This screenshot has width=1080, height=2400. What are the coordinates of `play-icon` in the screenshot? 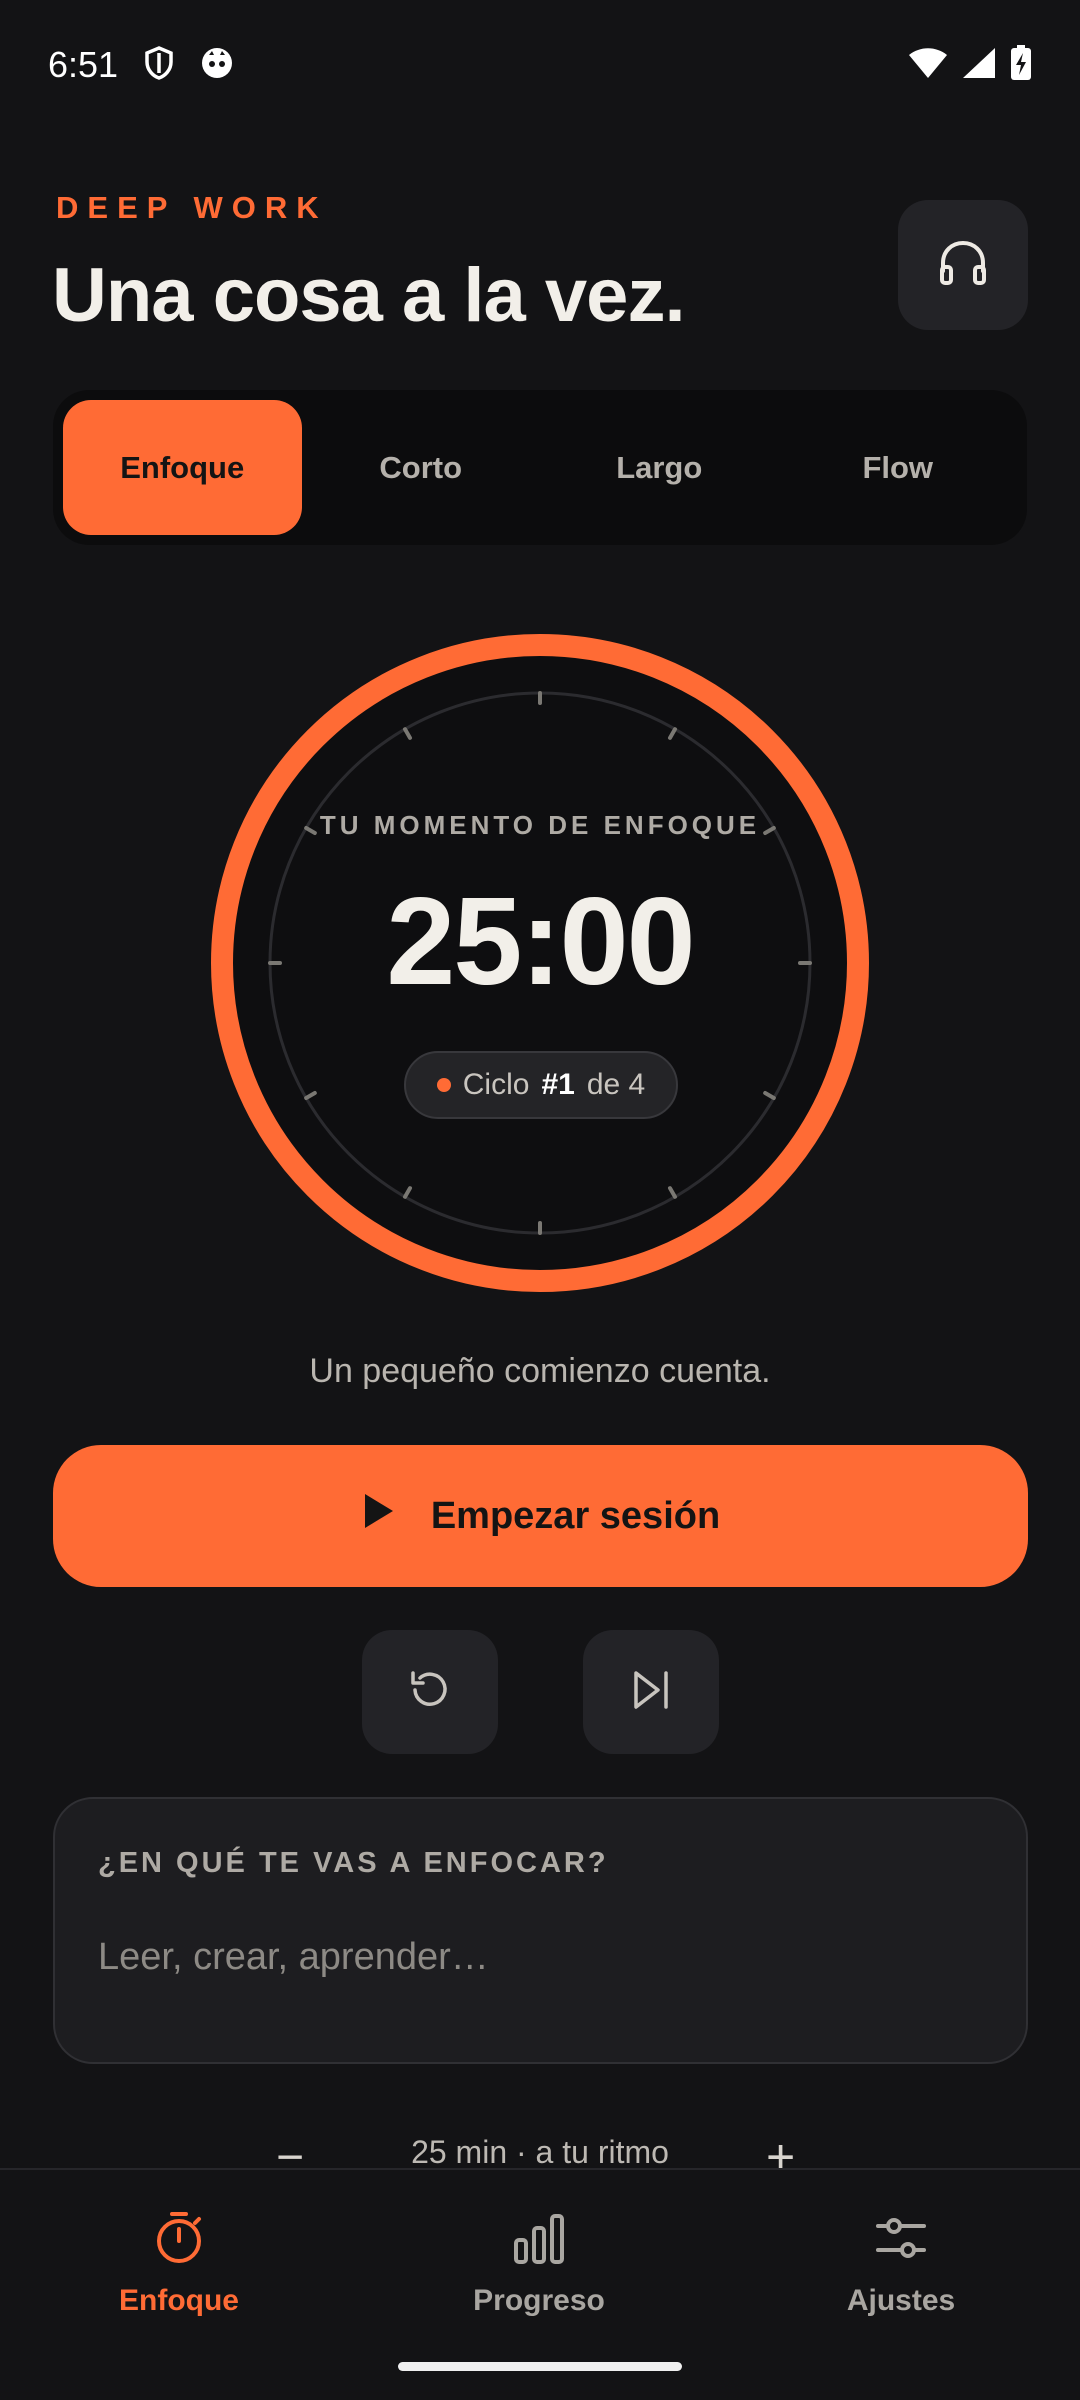 It's located at (378, 1516).